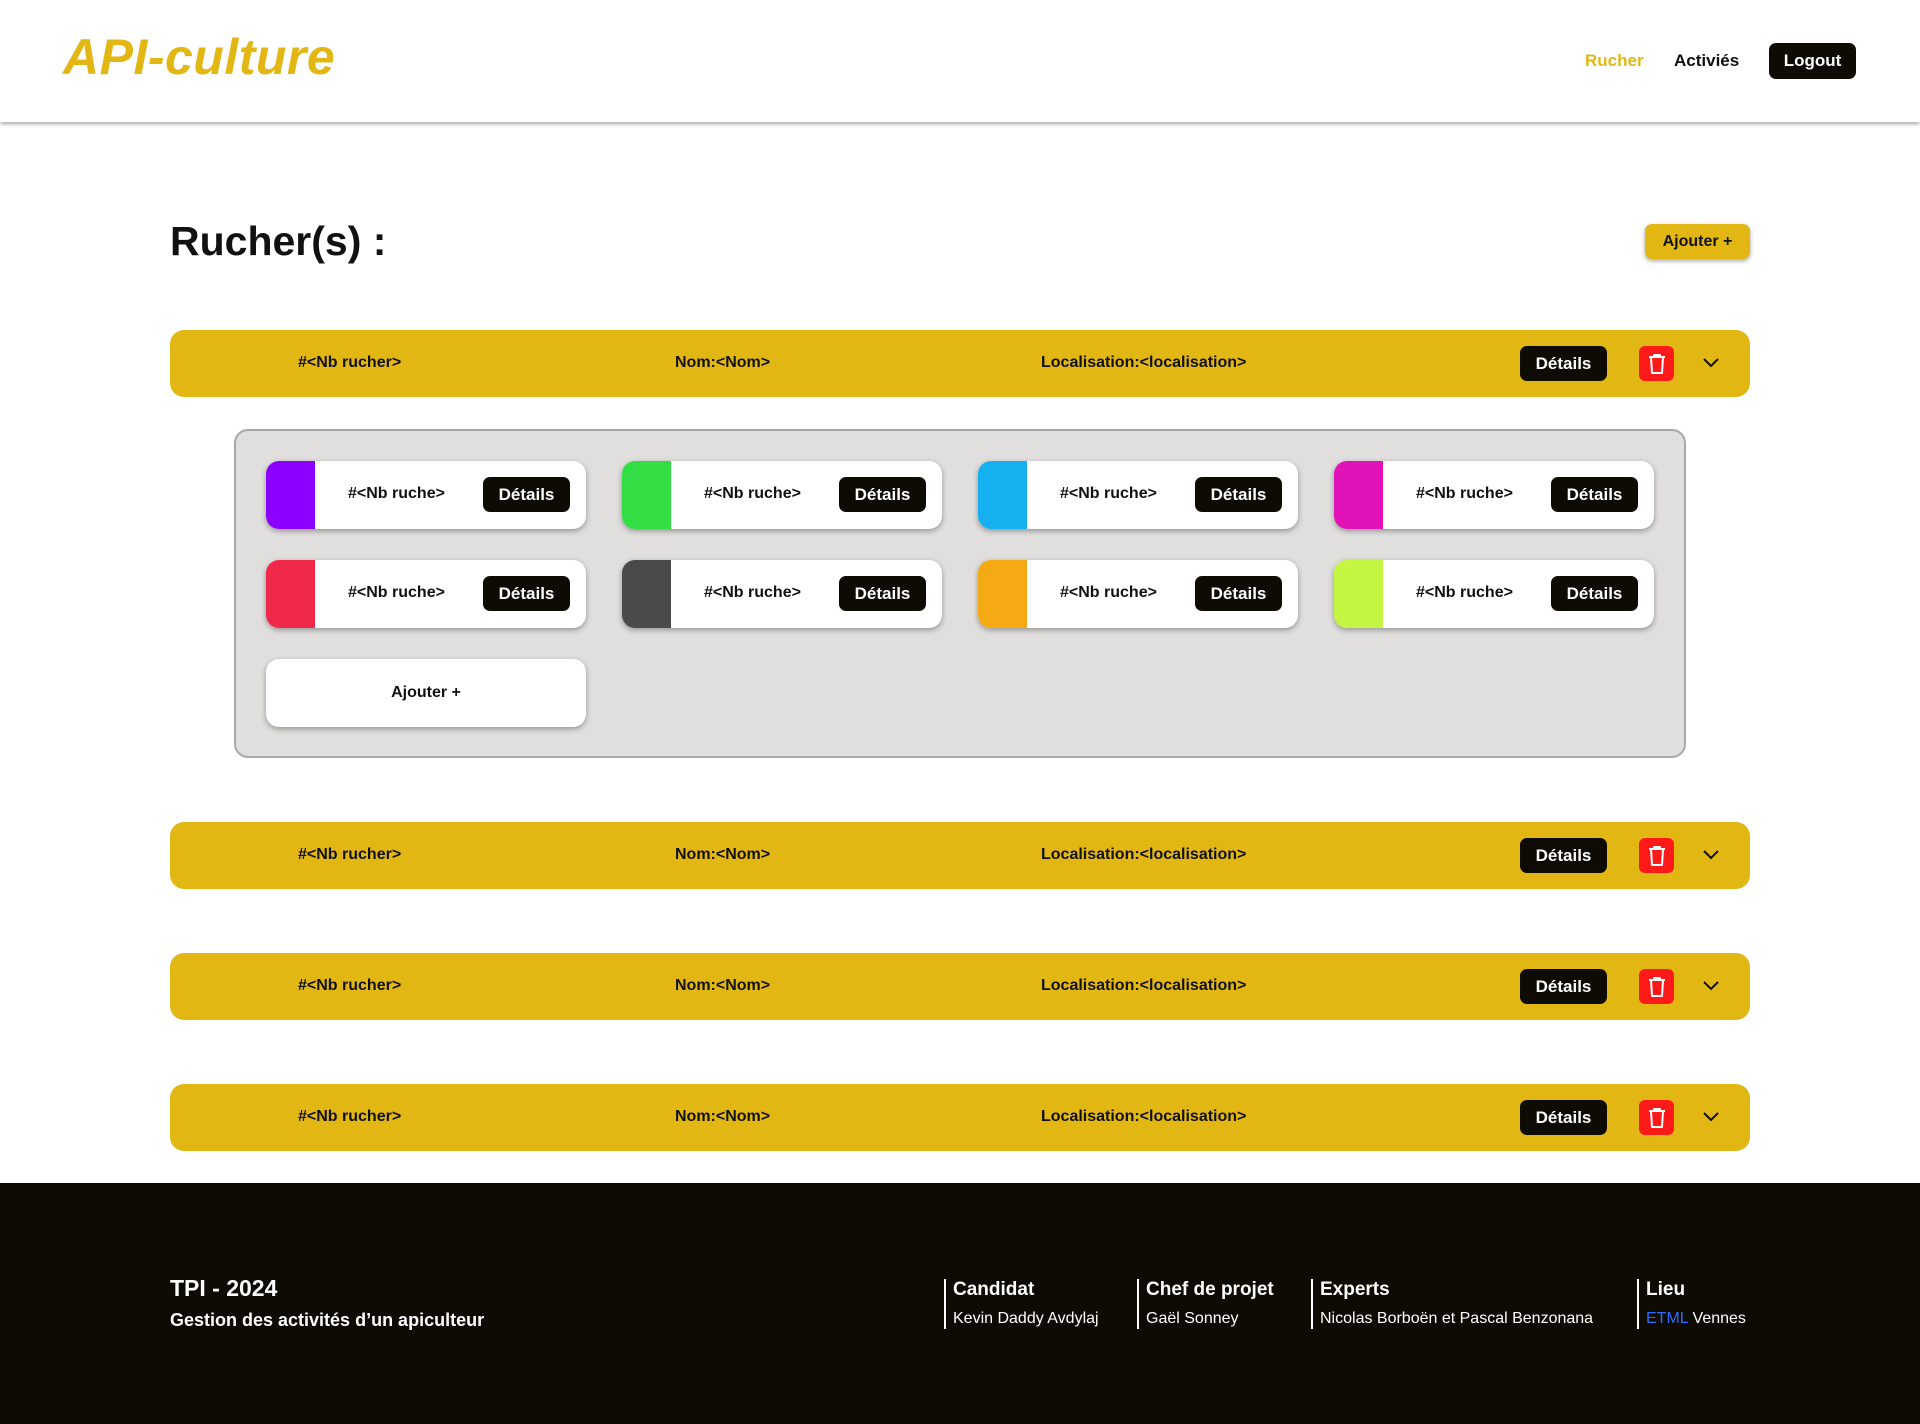 This screenshot has width=1920, height=1424. I want to click on logout-button: Logout, so click(1812, 61).